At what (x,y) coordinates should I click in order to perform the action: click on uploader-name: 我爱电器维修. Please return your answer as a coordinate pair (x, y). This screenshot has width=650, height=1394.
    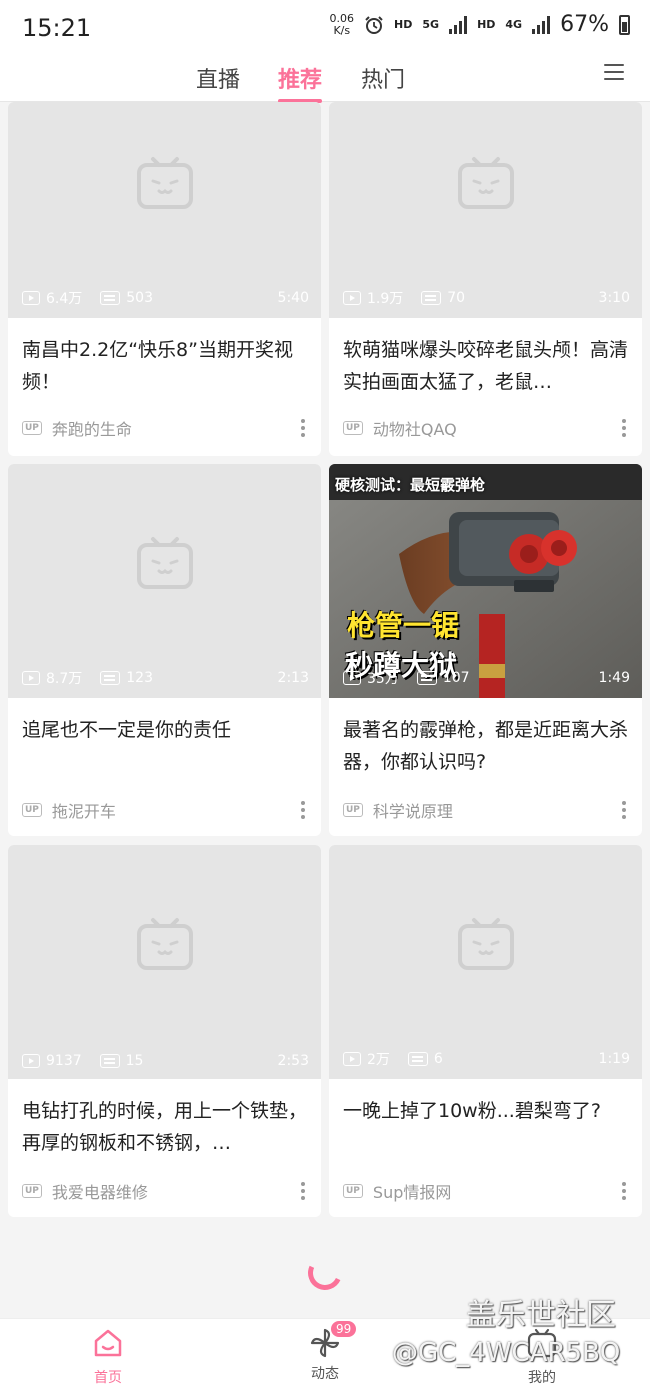
    Looking at the image, I should click on (100, 1191).